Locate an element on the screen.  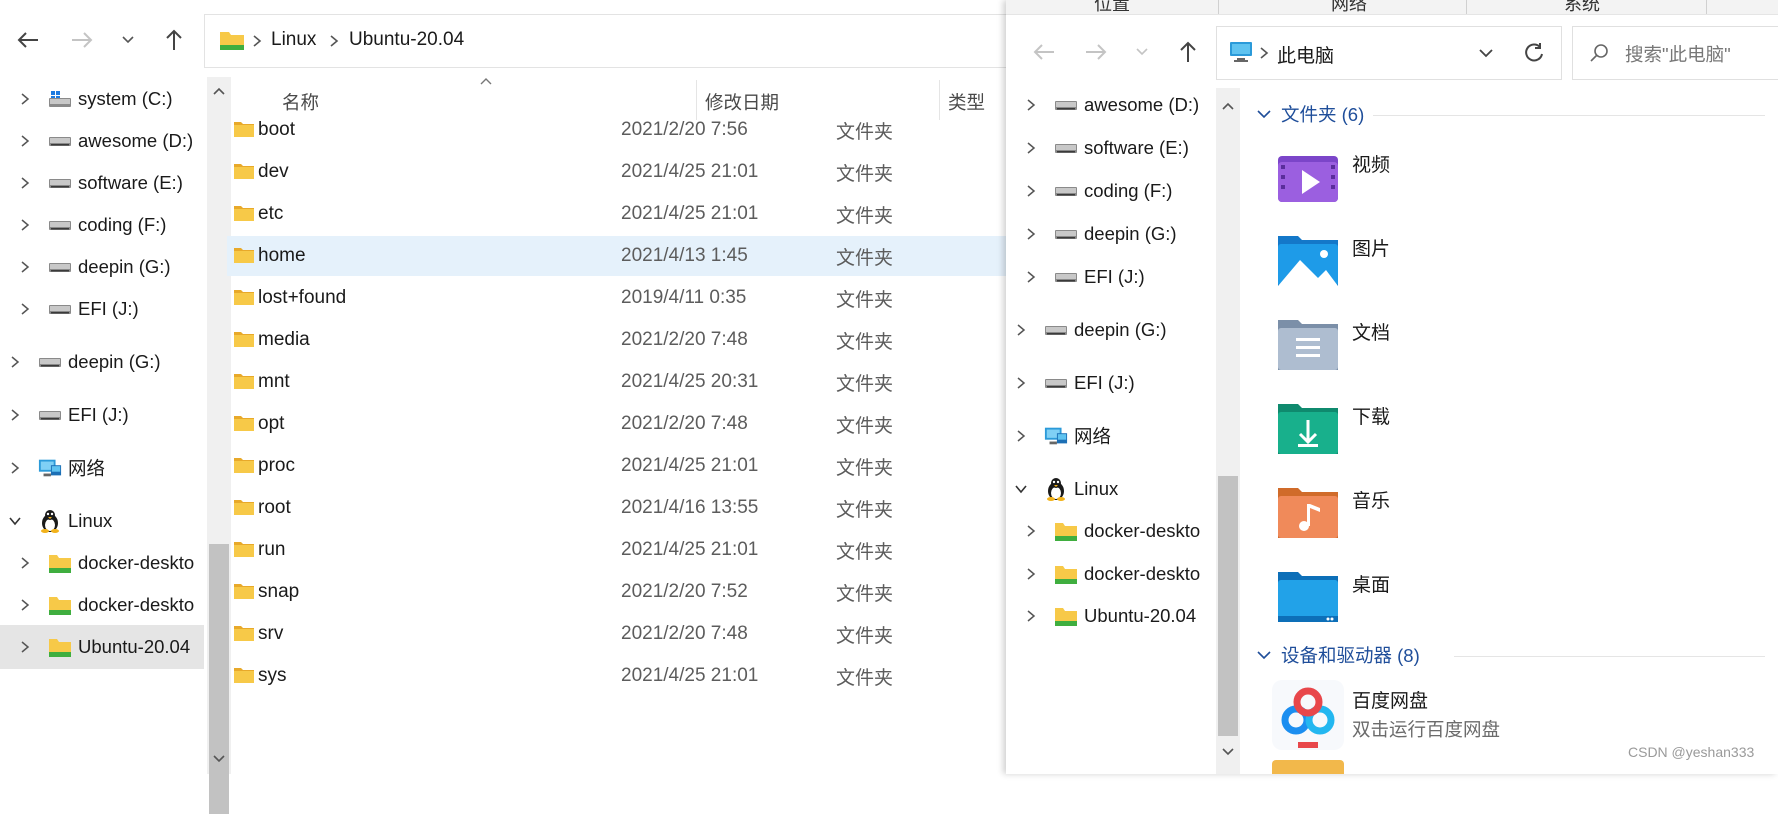
file-name: proc is located at coordinates (276, 465).